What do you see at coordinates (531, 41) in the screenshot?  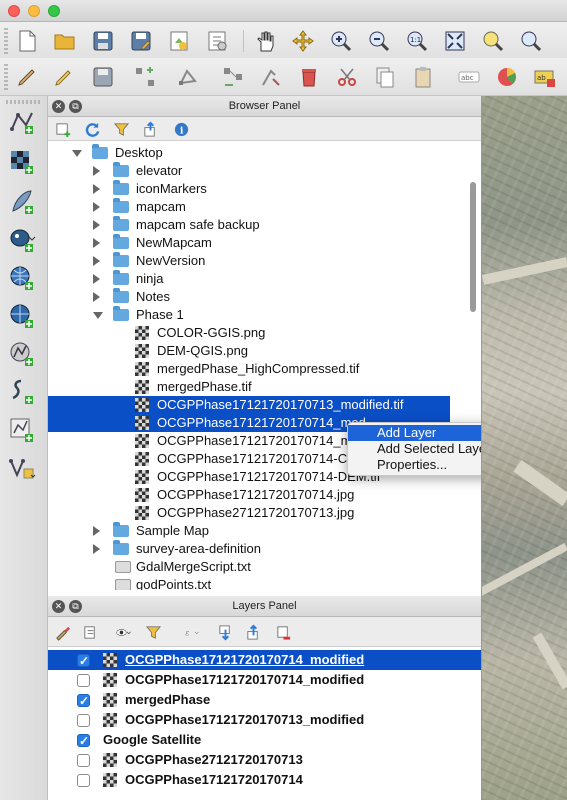 I see `zoom-to-layer-icon` at bounding box center [531, 41].